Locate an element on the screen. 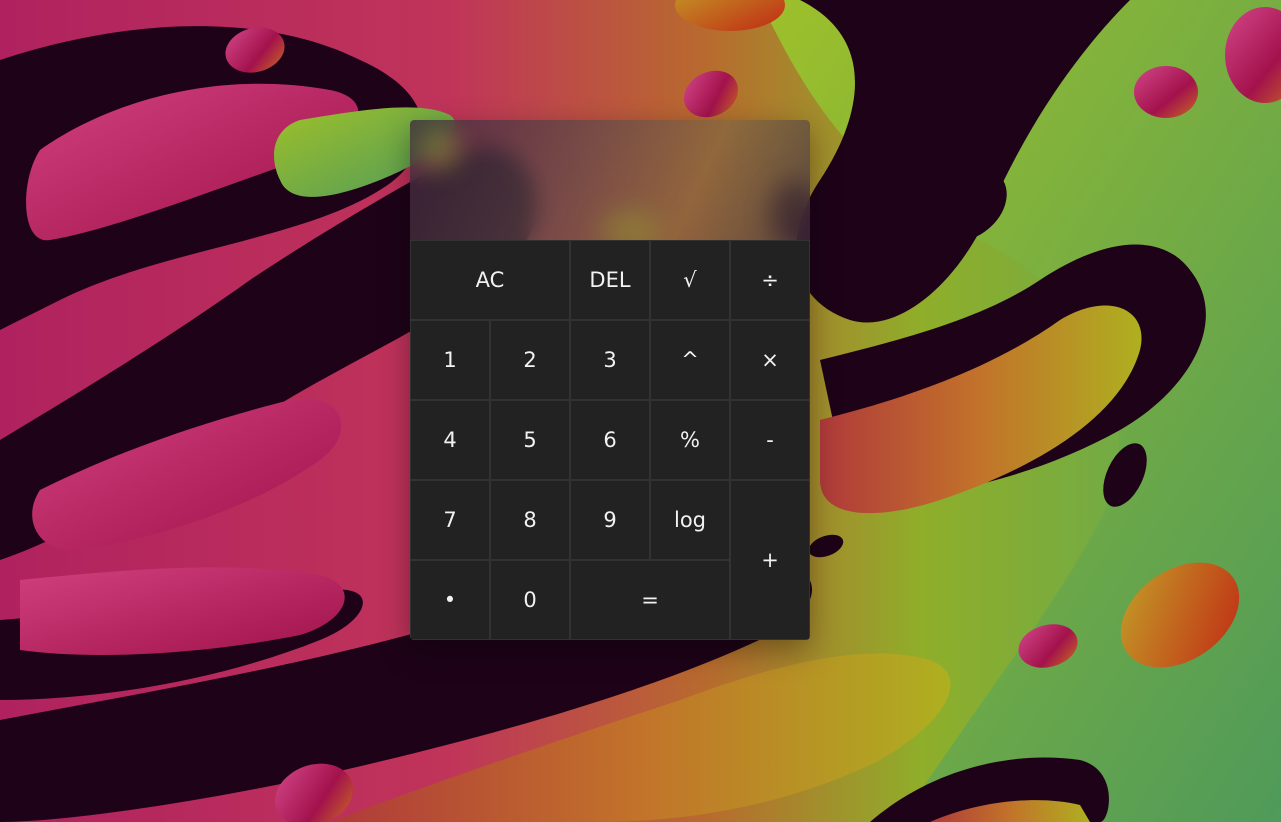 This screenshot has height=822, width=1281. digit-5-button: 5 is located at coordinates (530, 440).